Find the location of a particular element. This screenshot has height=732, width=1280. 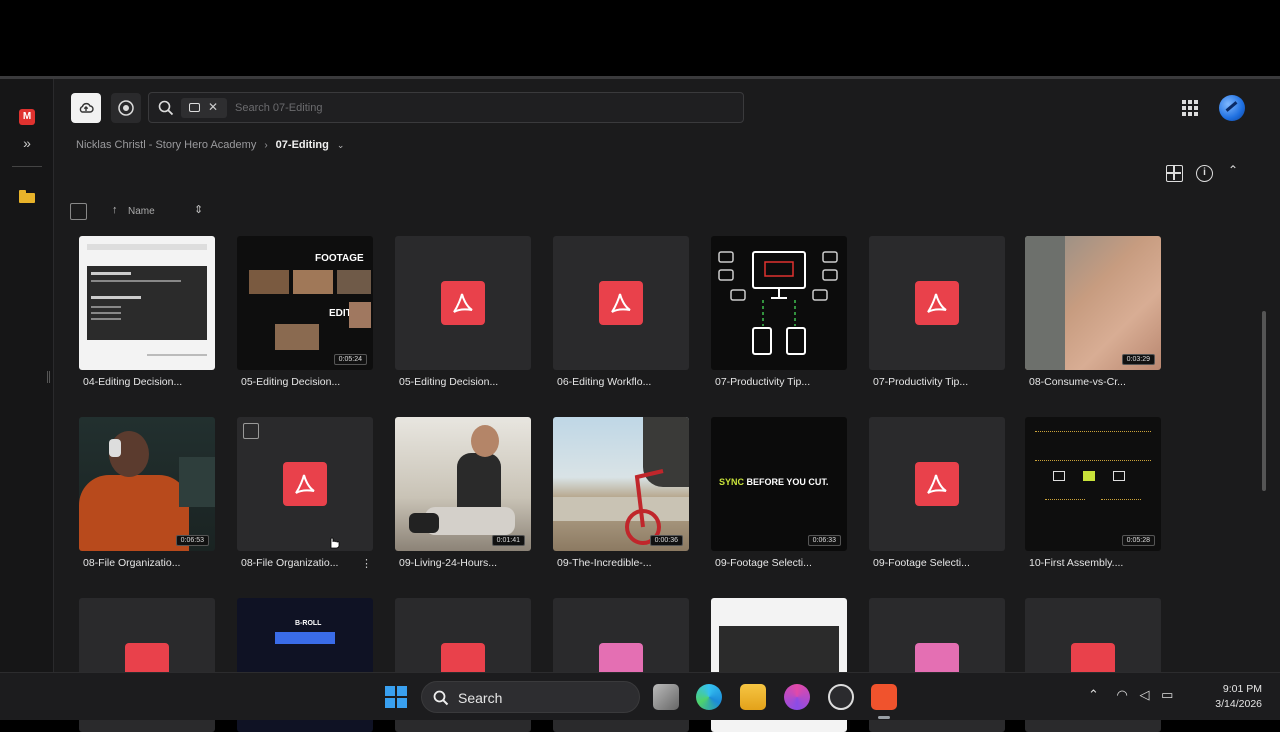

taskbar-search: Search is located at coordinates (530, 697).